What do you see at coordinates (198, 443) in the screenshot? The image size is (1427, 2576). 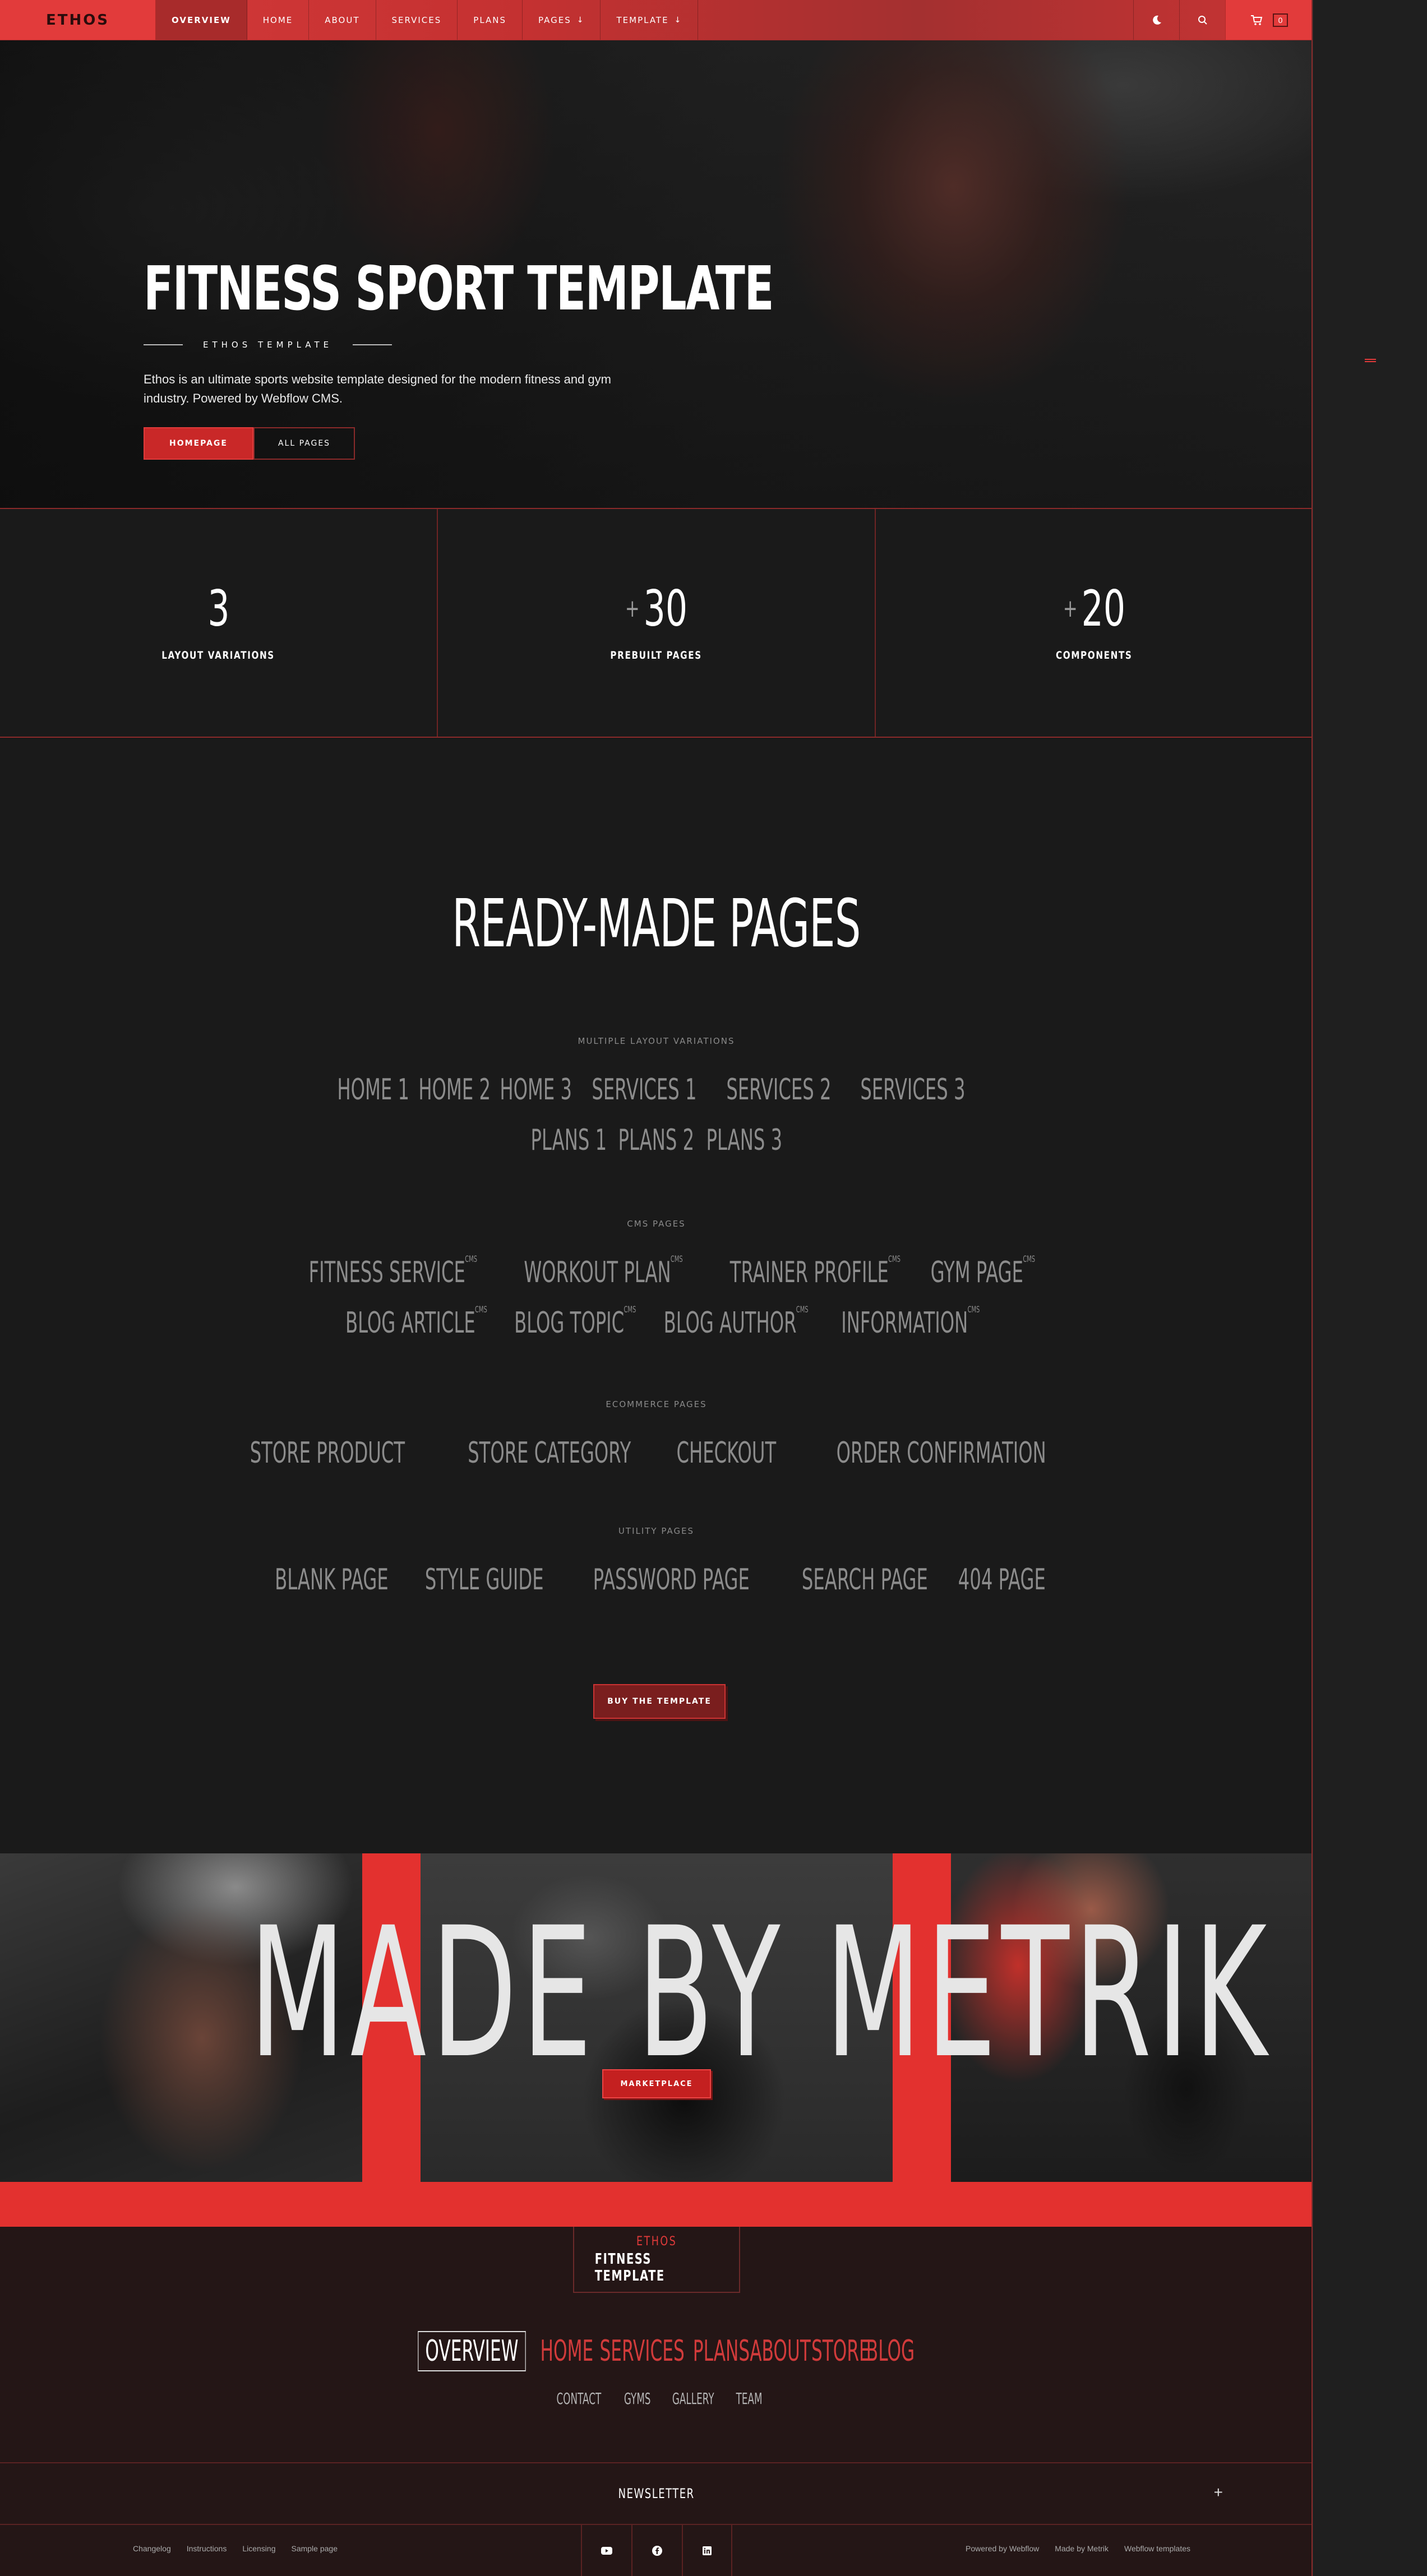 I see `homepage-button: HOMEPAGE` at bounding box center [198, 443].